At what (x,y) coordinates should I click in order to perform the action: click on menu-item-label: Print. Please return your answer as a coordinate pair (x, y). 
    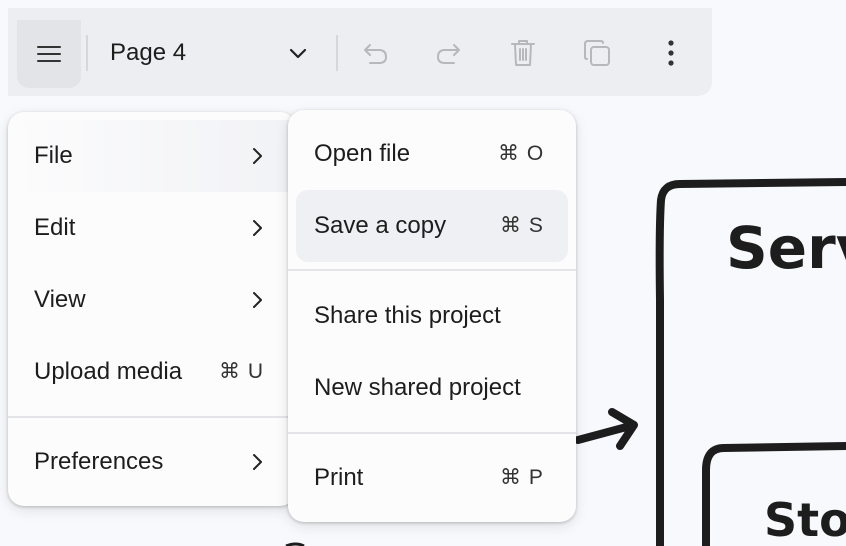
    Looking at the image, I should click on (339, 477).